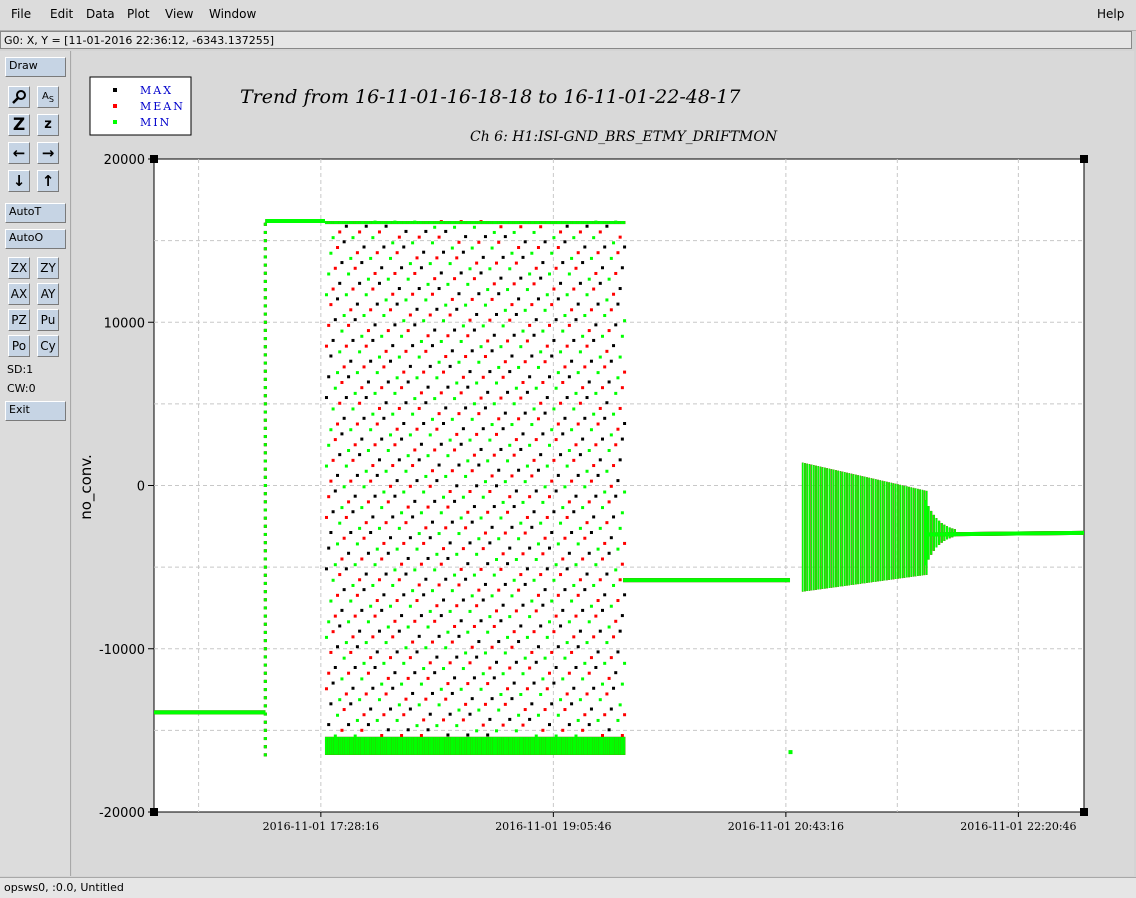 The height and width of the screenshot is (898, 1136). What do you see at coordinates (35, 239) in the screenshot?
I see `autoo-button: AutoO` at bounding box center [35, 239].